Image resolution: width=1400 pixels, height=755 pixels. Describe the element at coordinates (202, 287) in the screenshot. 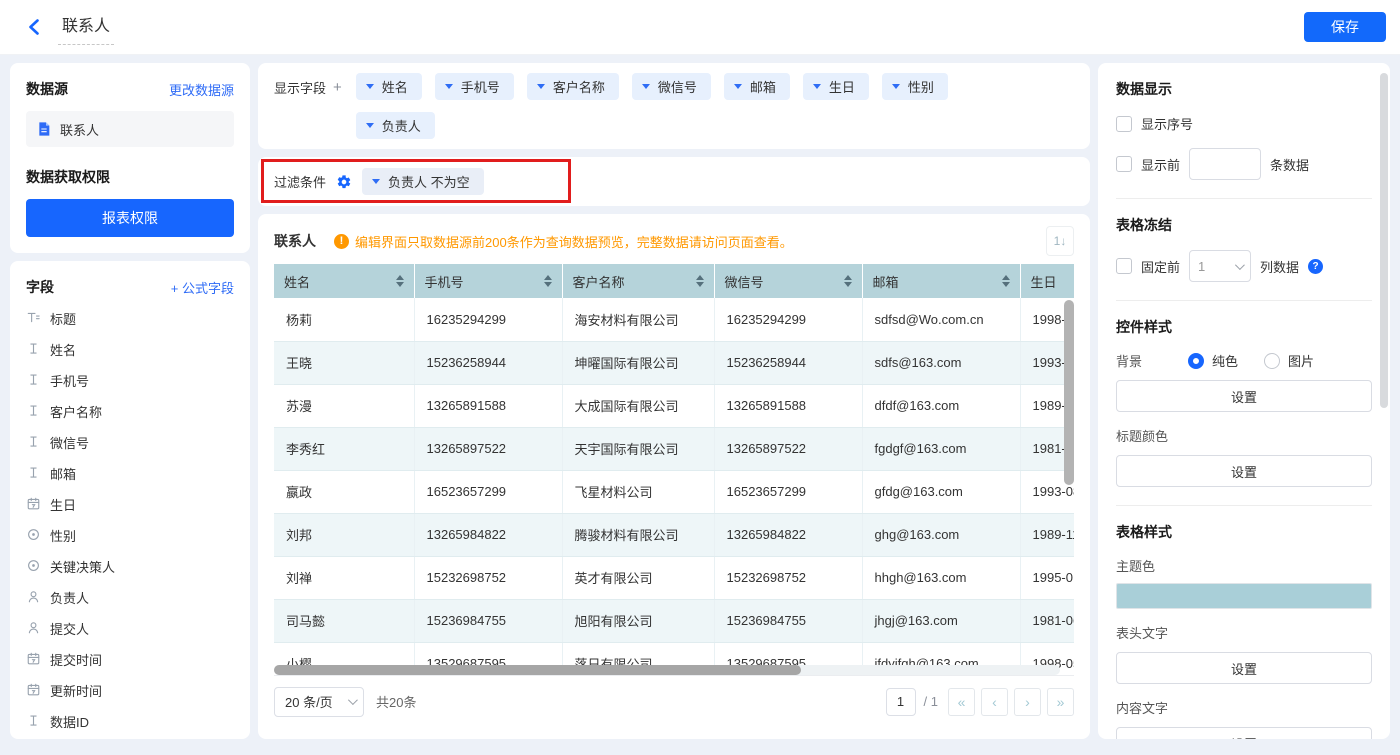

I see `add-formula-field-link: + 公式字段` at that location.